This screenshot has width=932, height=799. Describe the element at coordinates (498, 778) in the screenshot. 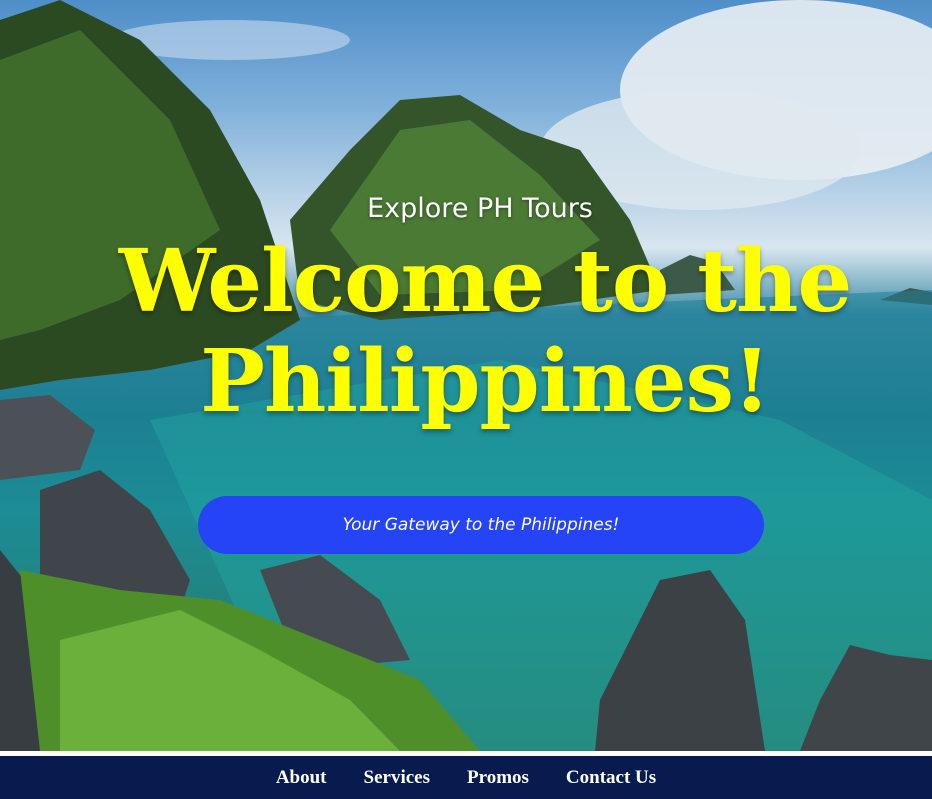

I see `nav-link-promos: Promos` at that location.